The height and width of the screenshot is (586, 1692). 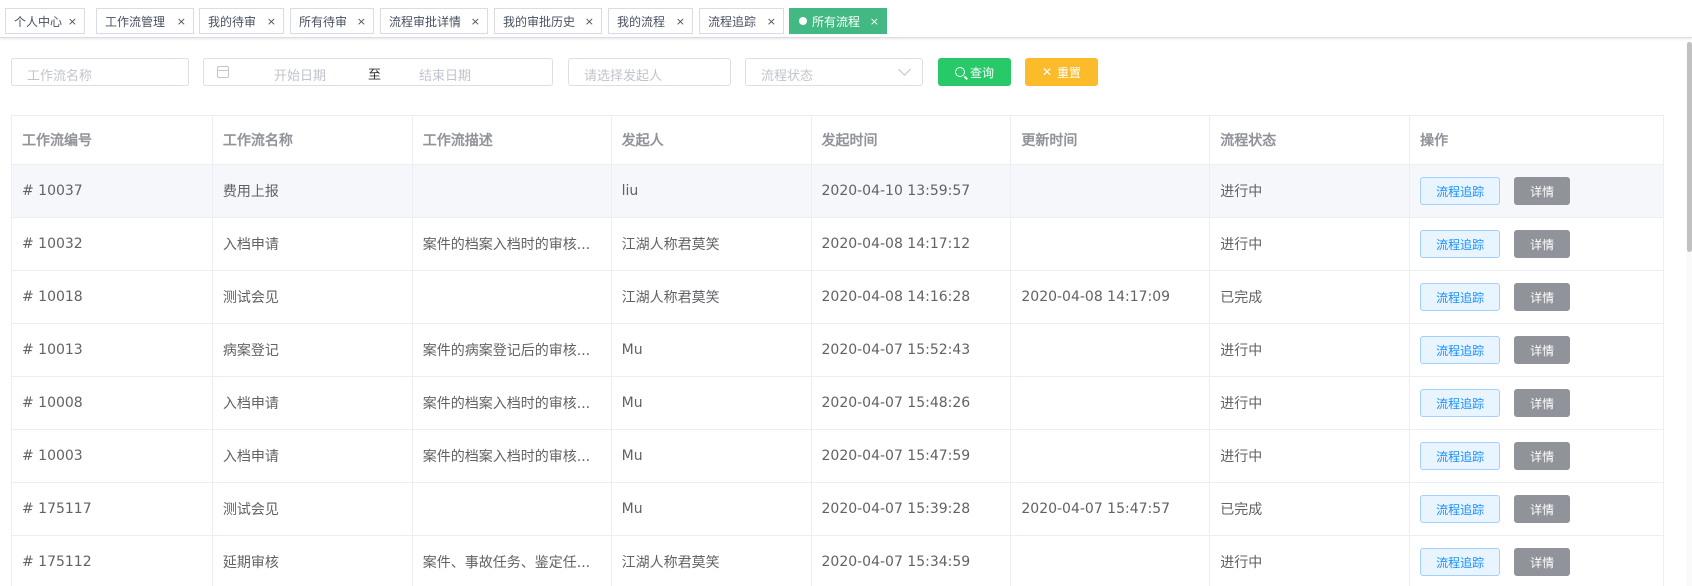 I want to click on header-status: 流程状态, so click(x=1310, y=140).